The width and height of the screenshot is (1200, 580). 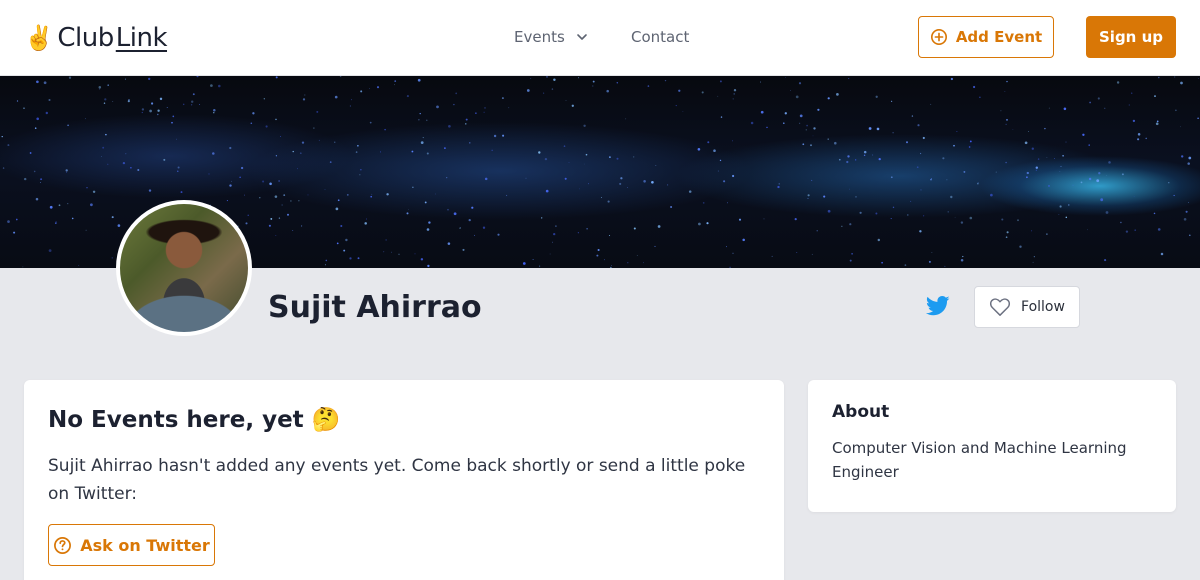 What do you see at coordinates (375, 307) in the screenshot?
I see `profile-name: Sujit Ahirrao` at bounding box center [375, 307].